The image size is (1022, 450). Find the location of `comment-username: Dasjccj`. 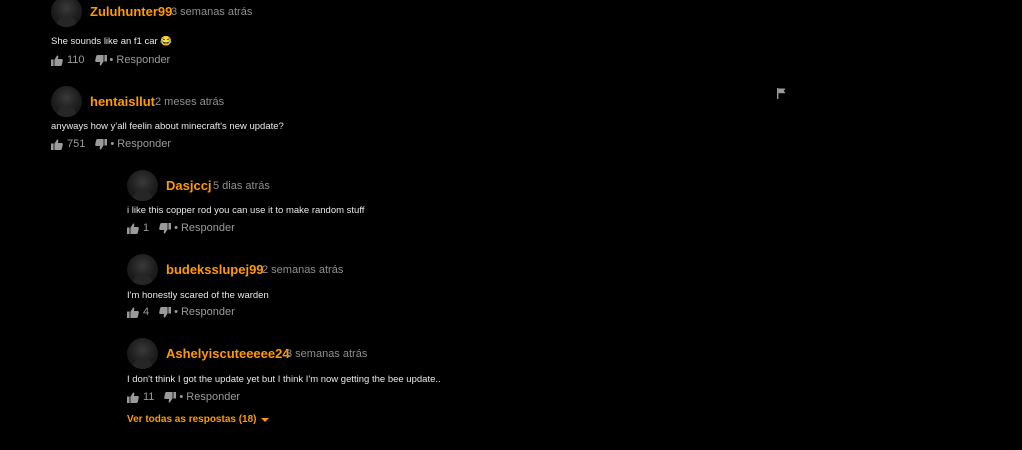

comment-username: Dasjccj is located at coordinates (189, 185).